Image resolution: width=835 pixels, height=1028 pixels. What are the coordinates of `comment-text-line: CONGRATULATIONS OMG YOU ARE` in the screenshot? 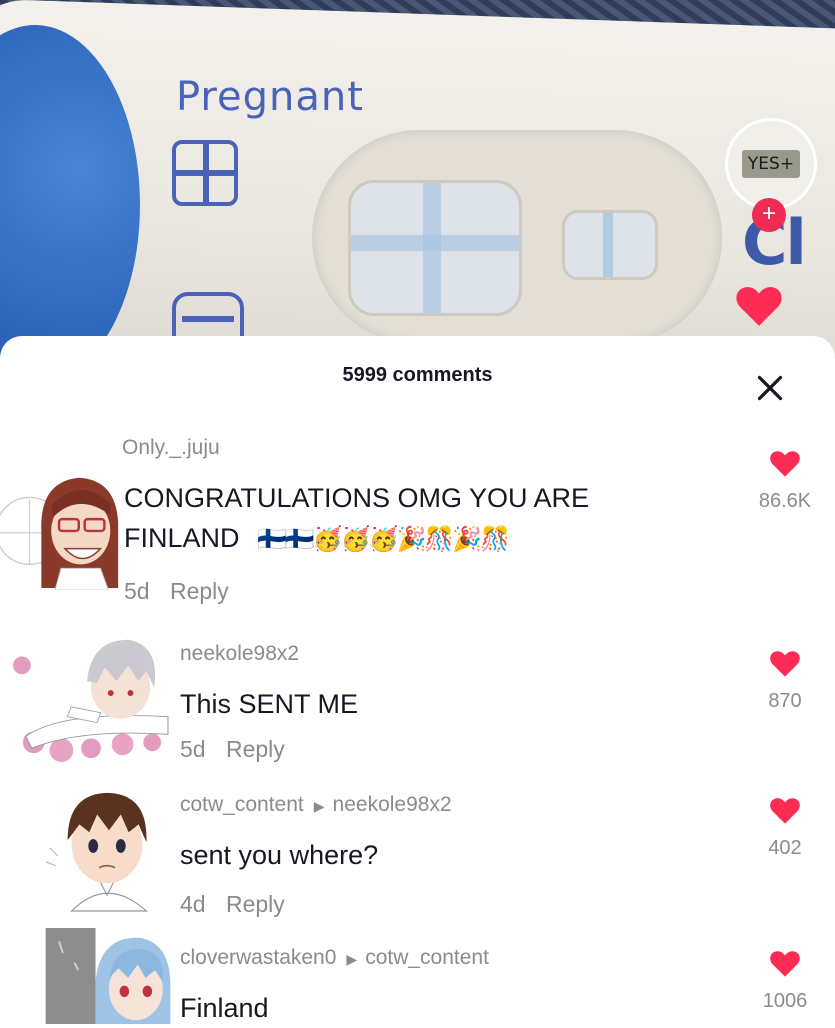 It's located at (357, 498).